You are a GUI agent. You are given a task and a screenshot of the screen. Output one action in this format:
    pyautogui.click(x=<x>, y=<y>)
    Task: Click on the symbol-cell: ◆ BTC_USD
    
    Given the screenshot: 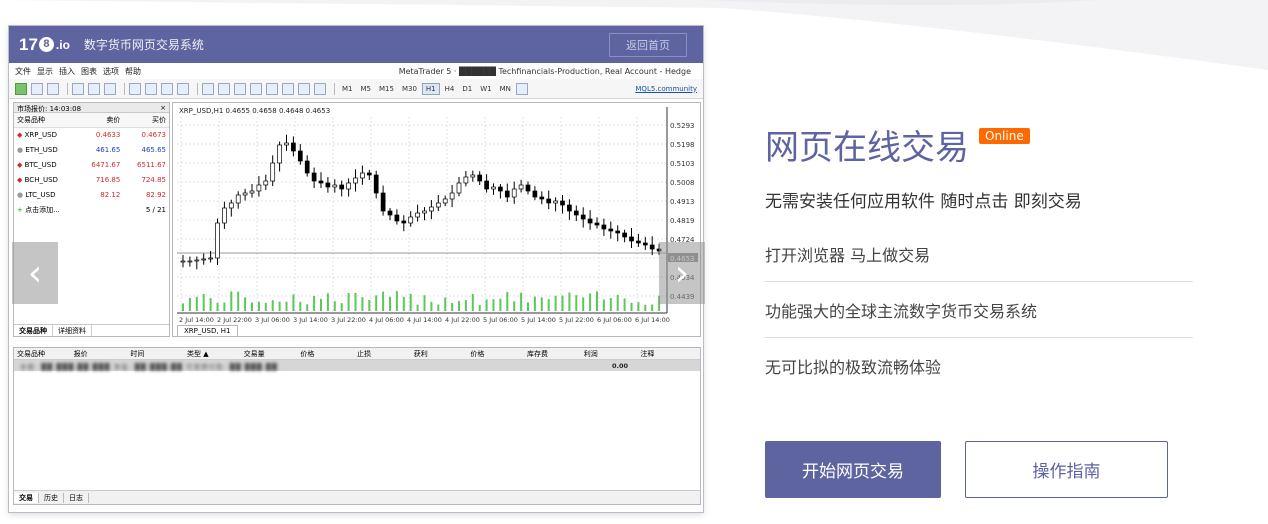 What is the action you would take?
    pyautogui.click(x=46, y=165)
    